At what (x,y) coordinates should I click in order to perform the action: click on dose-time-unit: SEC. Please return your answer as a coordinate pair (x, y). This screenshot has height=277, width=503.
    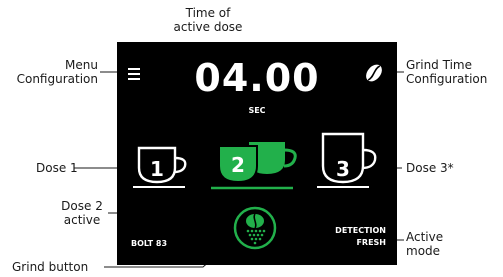
    Looking at the image, I should click on (257, 110).